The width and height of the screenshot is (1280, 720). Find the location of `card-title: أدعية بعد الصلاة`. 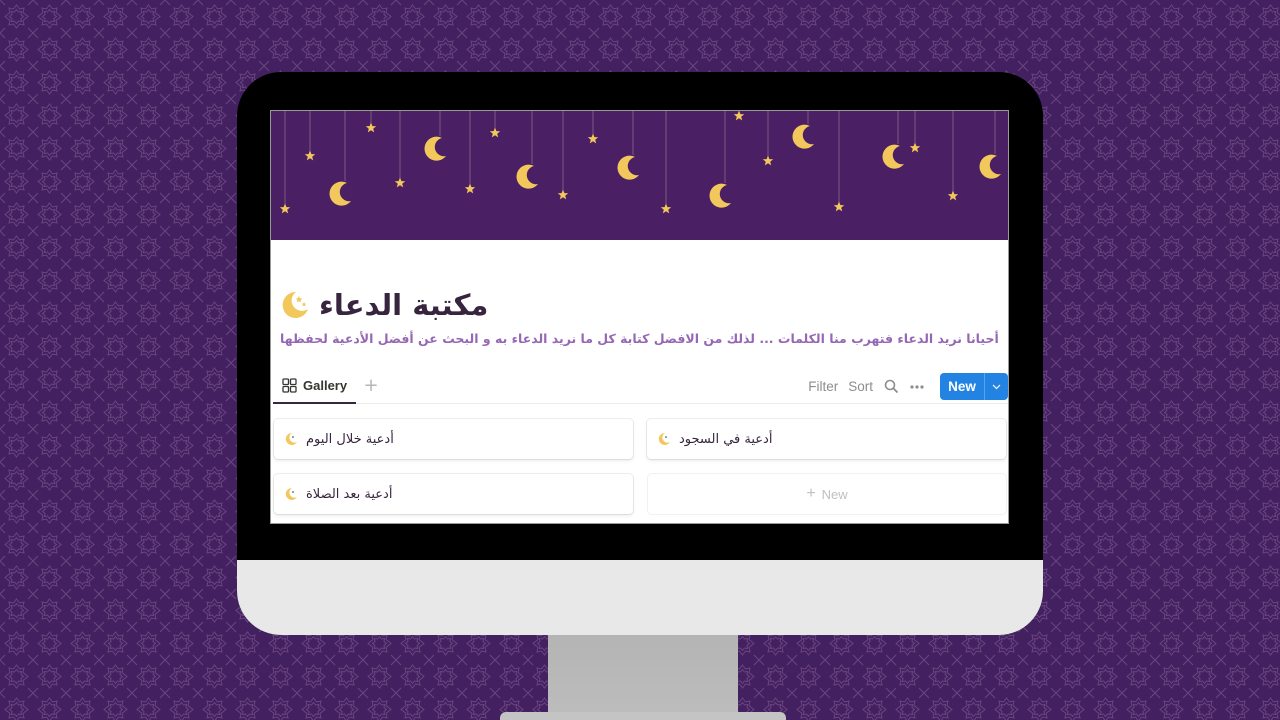

card-title: أدعية بعد الصلاة is located at coordinates (349, 494).